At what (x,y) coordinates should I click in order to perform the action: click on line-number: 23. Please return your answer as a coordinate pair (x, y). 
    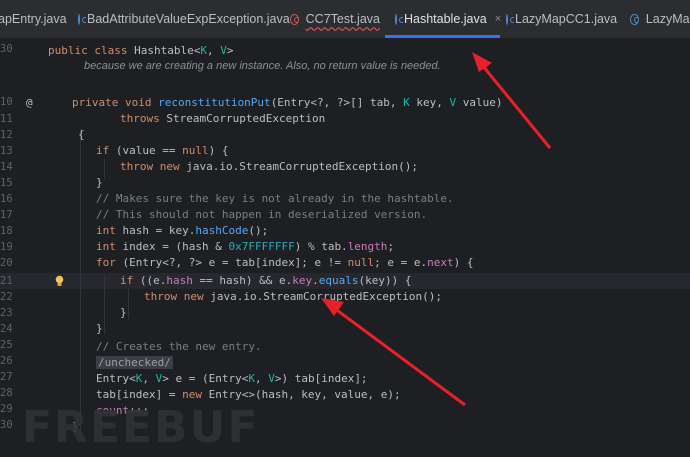
    Looking at the image, I should click on (6, 313).